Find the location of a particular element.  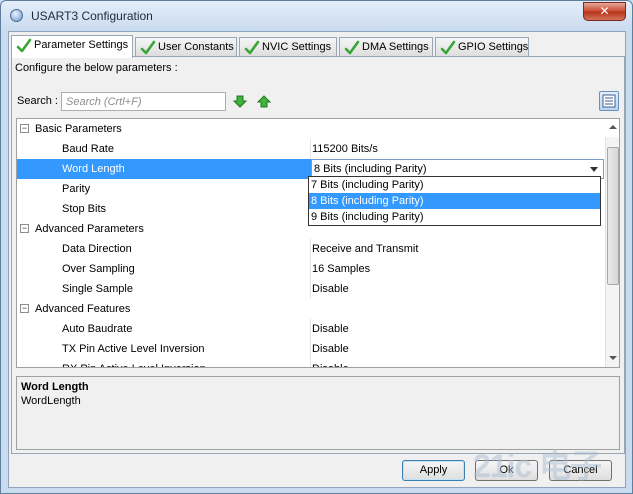

dropdown-option-8-bits: 8 Bits (including Parity) is located at coordinates (454, 201).